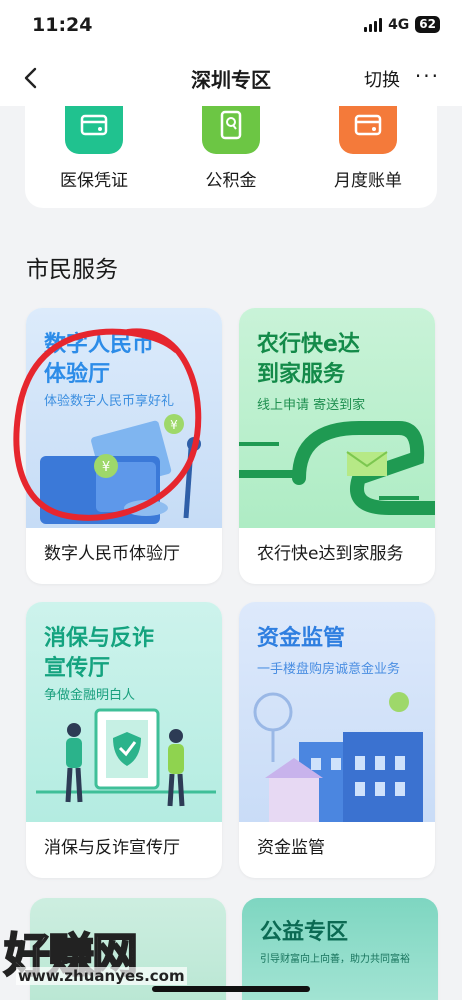 This screenshot has width=462, height=1000. I want to click on signal-icon, so click(373, 24).